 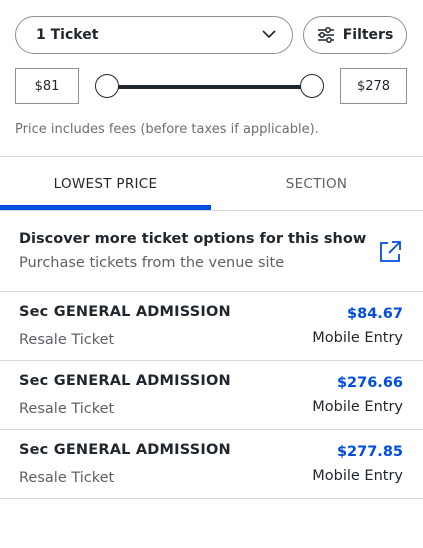 What do you see at coordinates (209, 87) in the screenshot?
I see `price-range-track` at bounding box center [209, 87].